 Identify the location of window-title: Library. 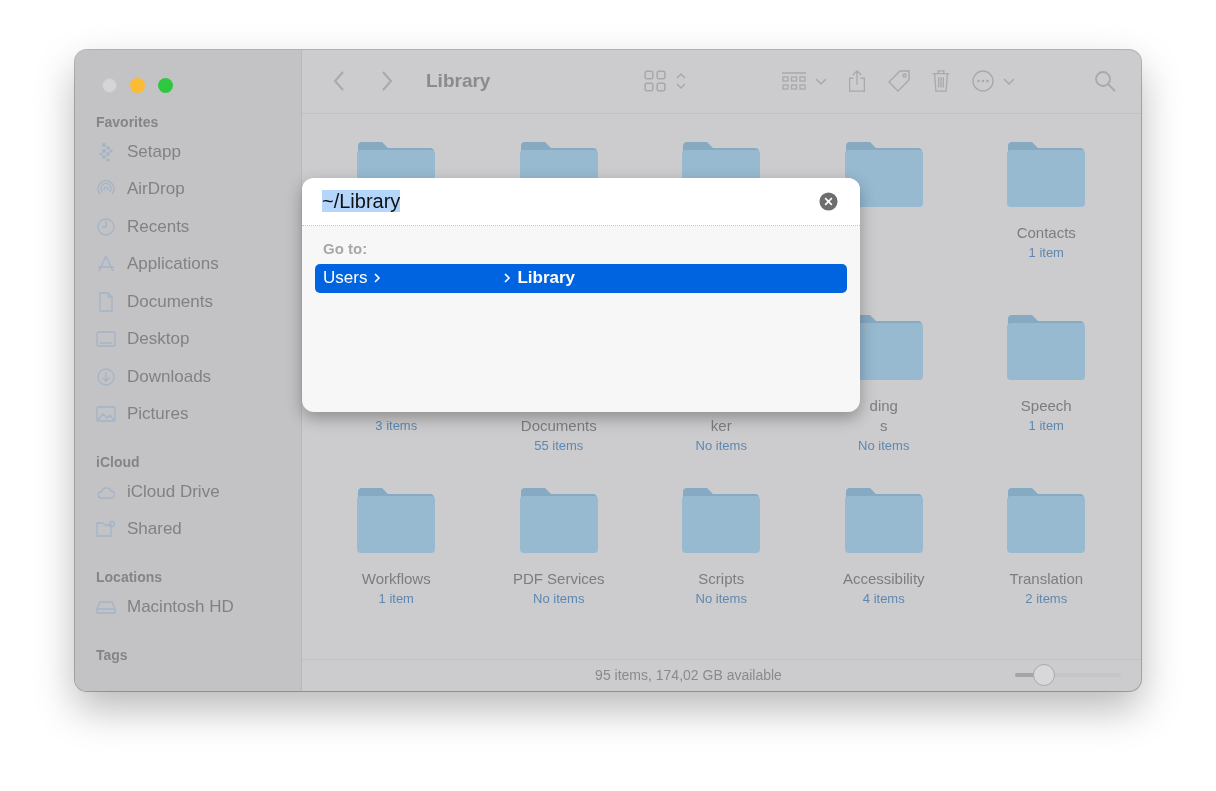
(458, 81).